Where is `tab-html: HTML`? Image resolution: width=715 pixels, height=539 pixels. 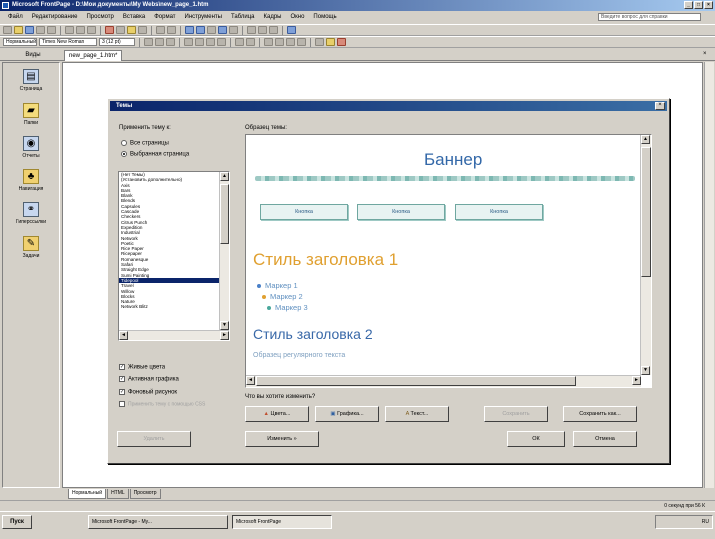 tab-html: HTML is located at coordinates (118, 494).